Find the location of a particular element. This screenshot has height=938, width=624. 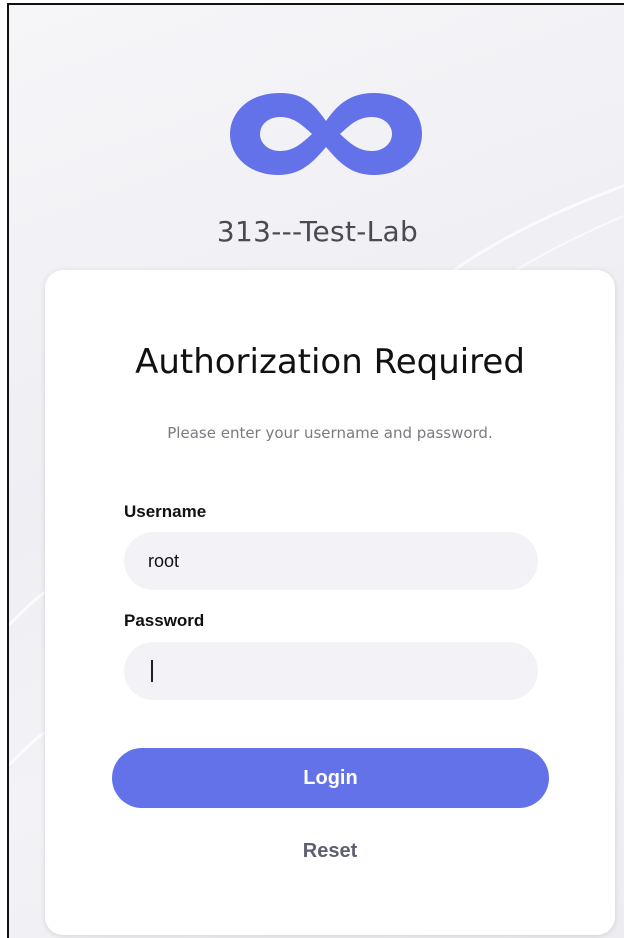

login-subtitle: Please enter your username and password. is located at coordinates (330, 433).